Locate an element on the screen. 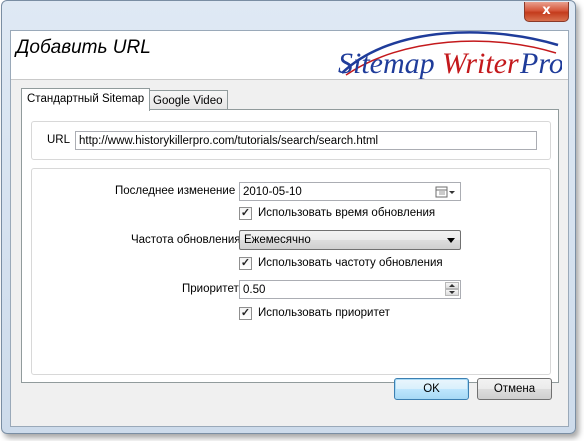 The image size is (584, 441). spin-up-icon is located at coordinates (452, 285).